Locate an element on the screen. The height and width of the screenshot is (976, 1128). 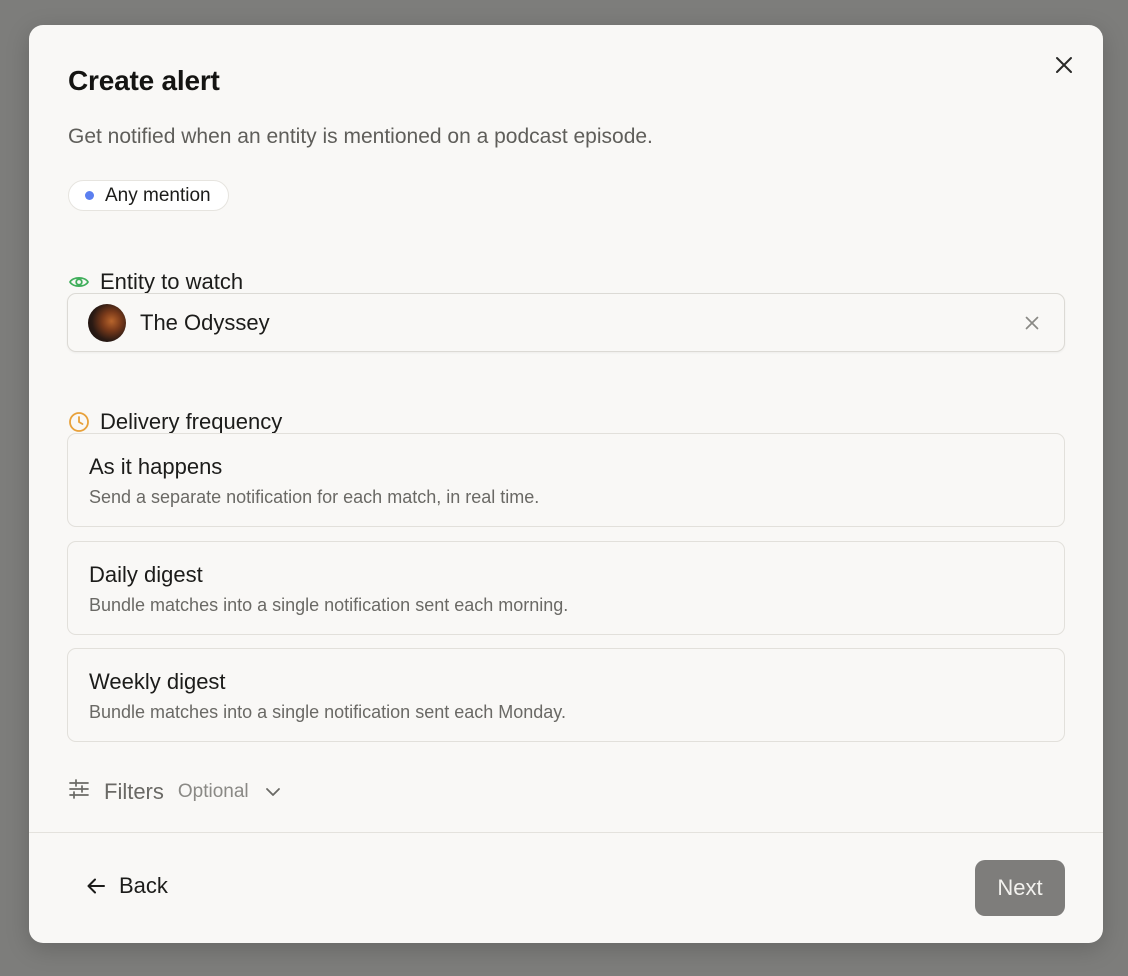
sliders-icon is located at coordinates (79, 791).